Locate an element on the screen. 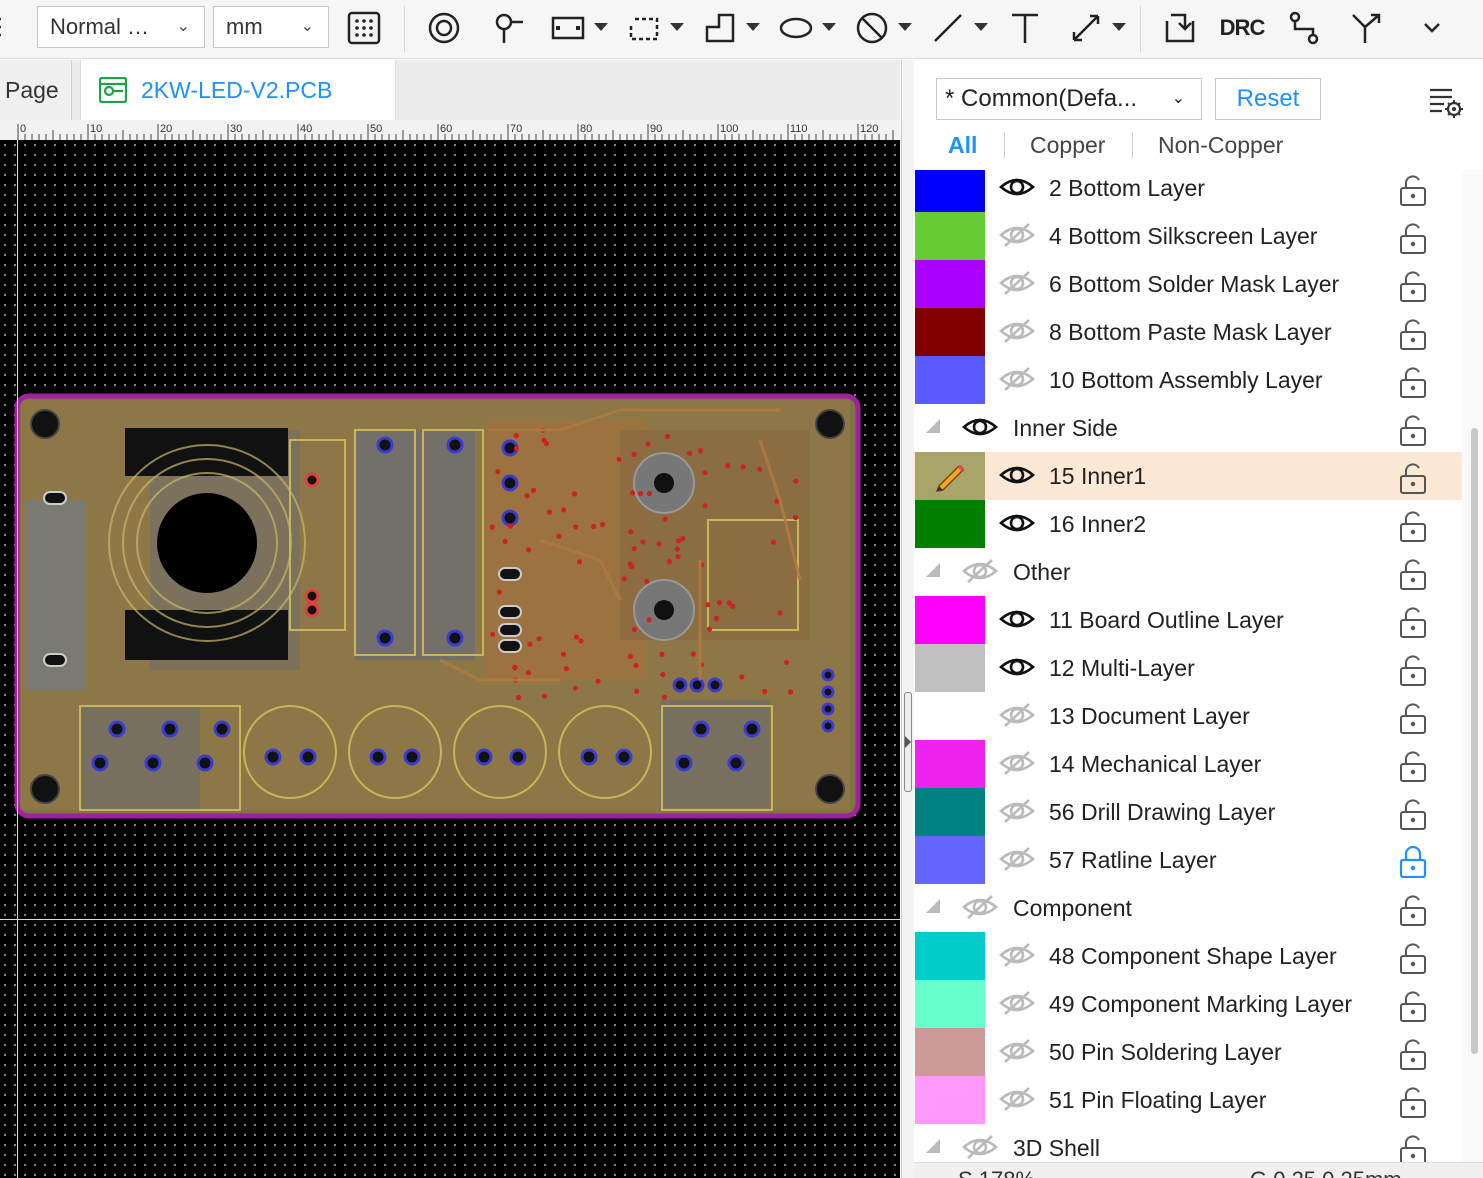 The width and height of the screenshot is (1483, 1178). drc-button: DRC is located at coordinates (1243, 28).